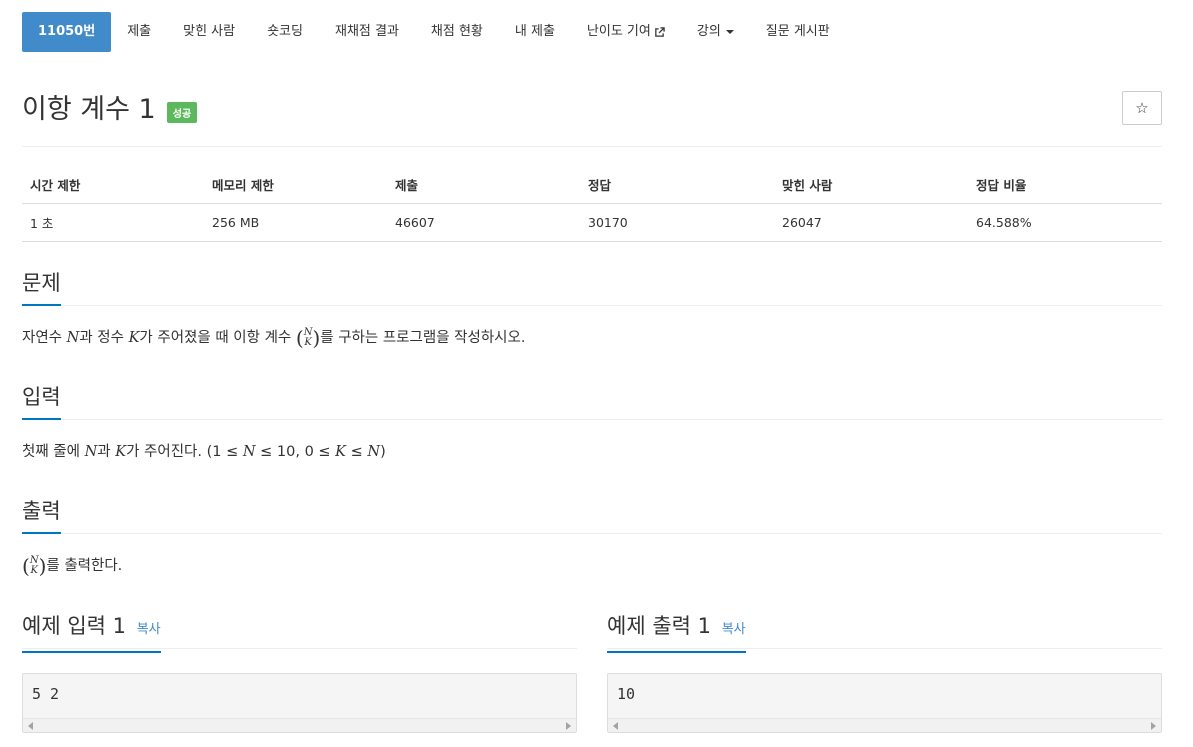  I want to click on value-accept-ratio: 64.588%, so click(1065, 222).